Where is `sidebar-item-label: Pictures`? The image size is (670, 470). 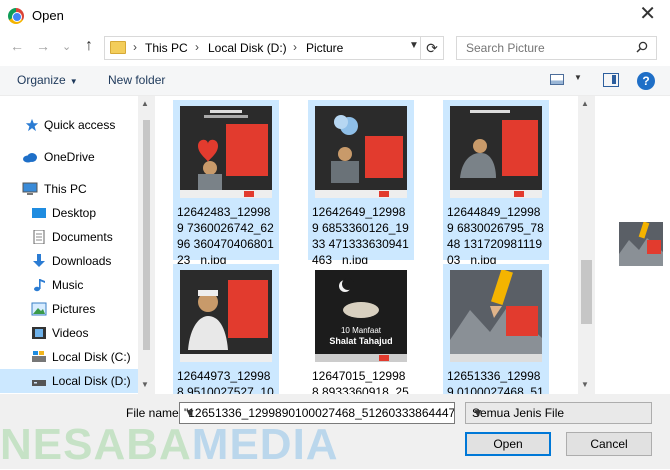
sidebar-item-label: Pictures is located at coordinates (74, 309).